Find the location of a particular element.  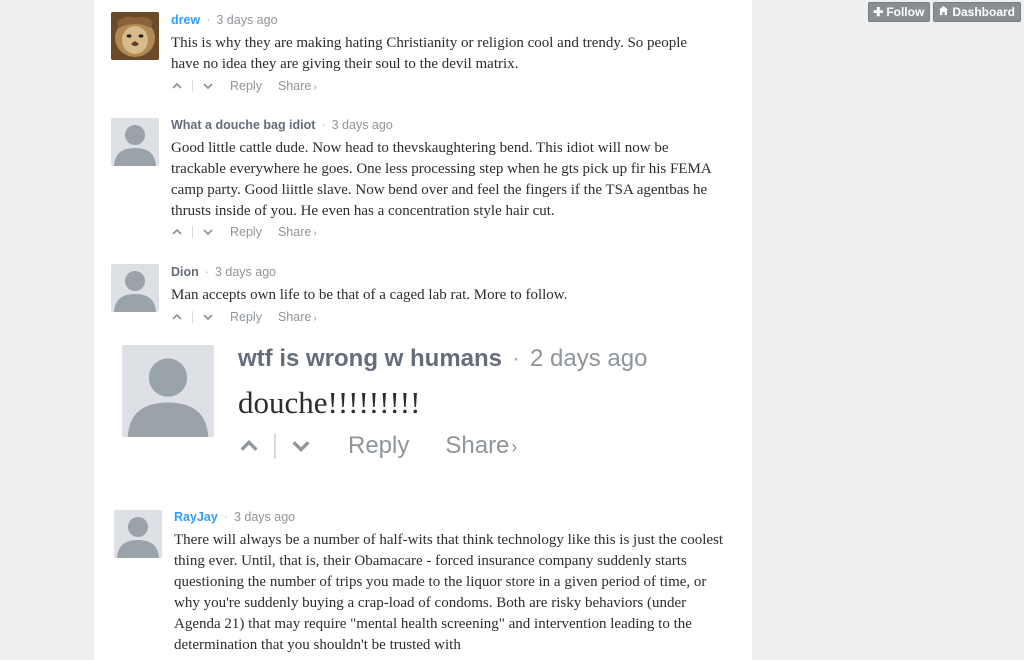

author-name: RayJay is located at coordinates (196, 517).